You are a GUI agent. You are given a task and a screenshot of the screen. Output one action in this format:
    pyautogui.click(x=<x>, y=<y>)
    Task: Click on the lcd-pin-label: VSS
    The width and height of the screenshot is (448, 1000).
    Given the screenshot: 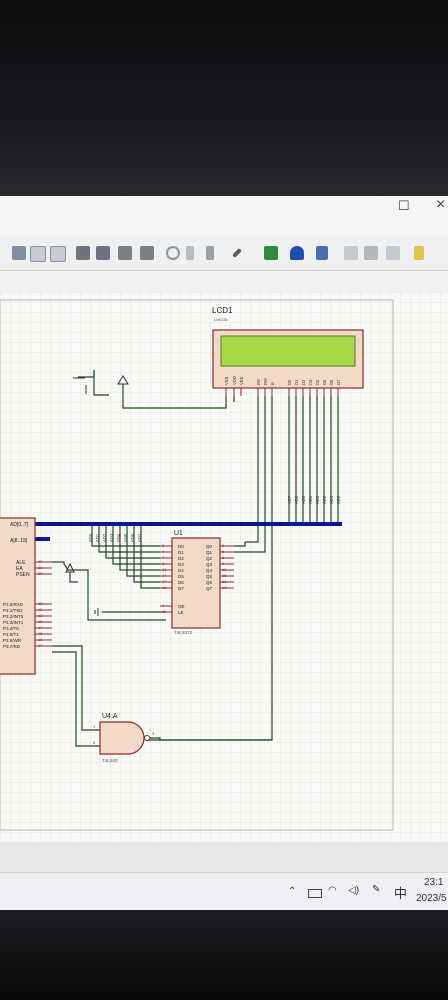 What is the action you would take?
    pyautogui.click(x=226, y=380)
    